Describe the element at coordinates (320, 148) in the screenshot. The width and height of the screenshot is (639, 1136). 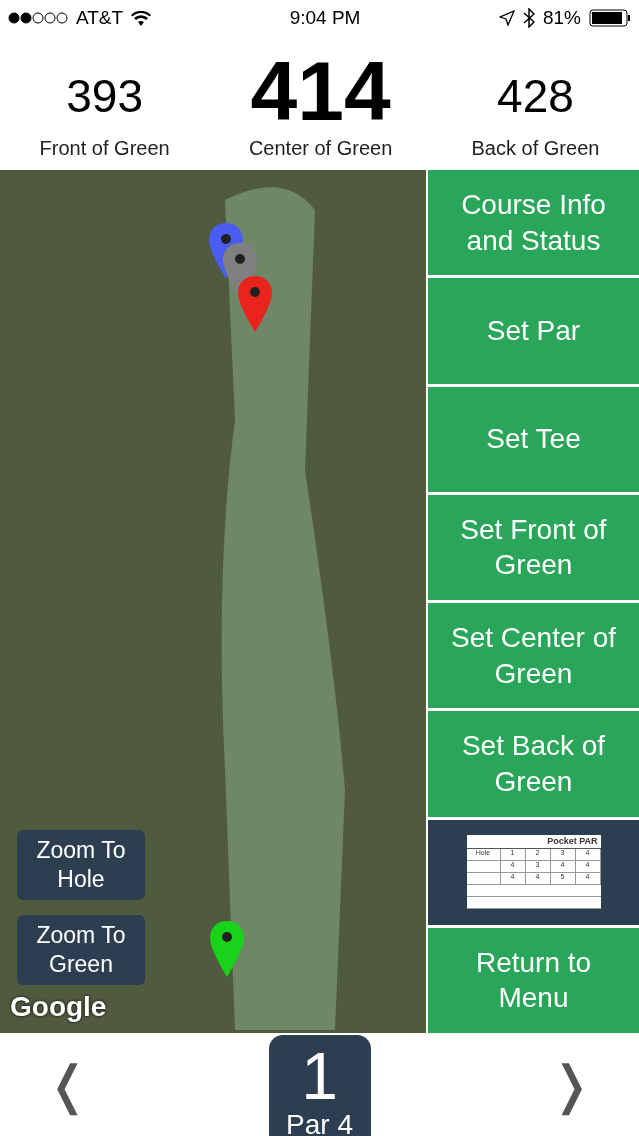
I see `yardage-label: Center of Green` at that location.